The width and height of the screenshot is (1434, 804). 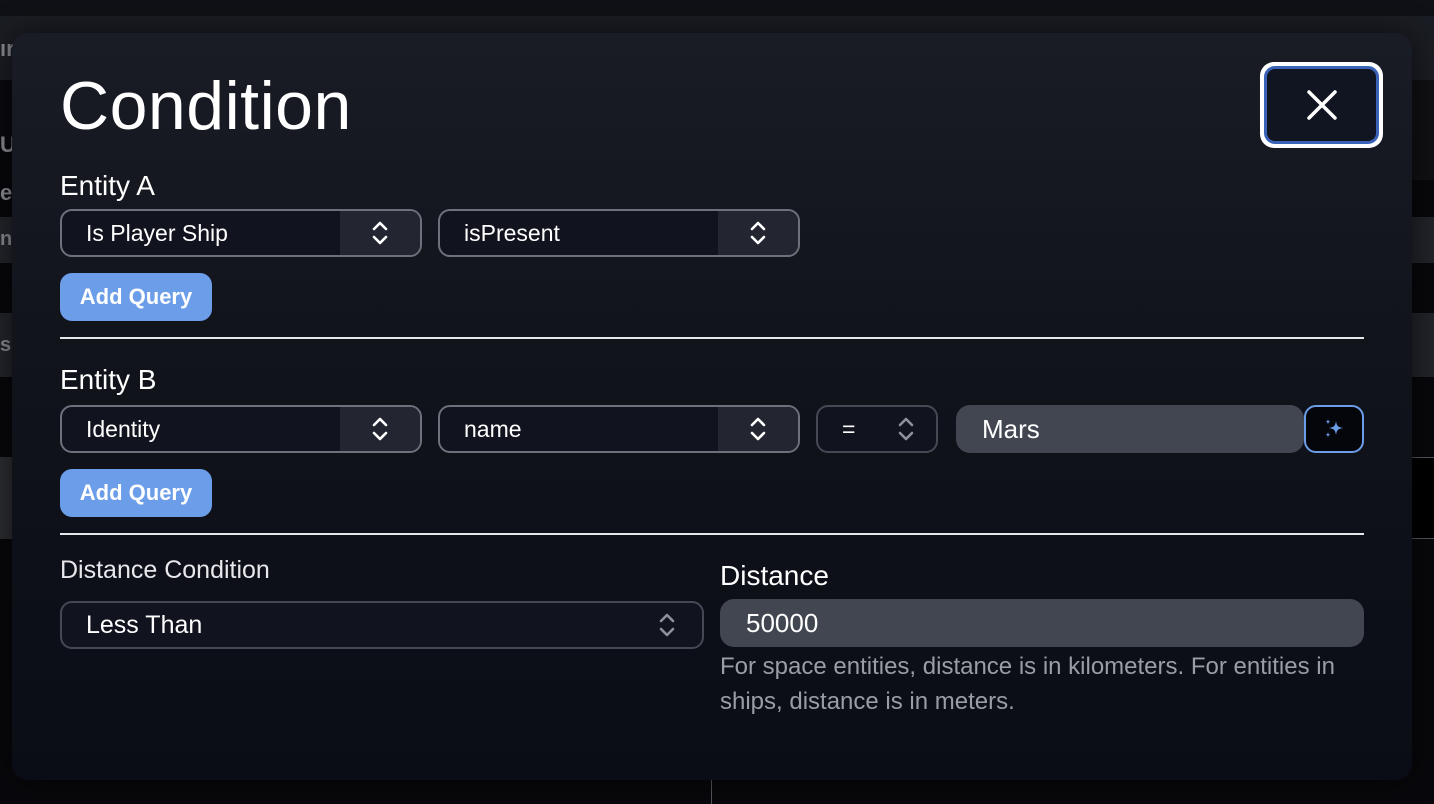 I want to click on select-value: name, so click(x=493, y=428).